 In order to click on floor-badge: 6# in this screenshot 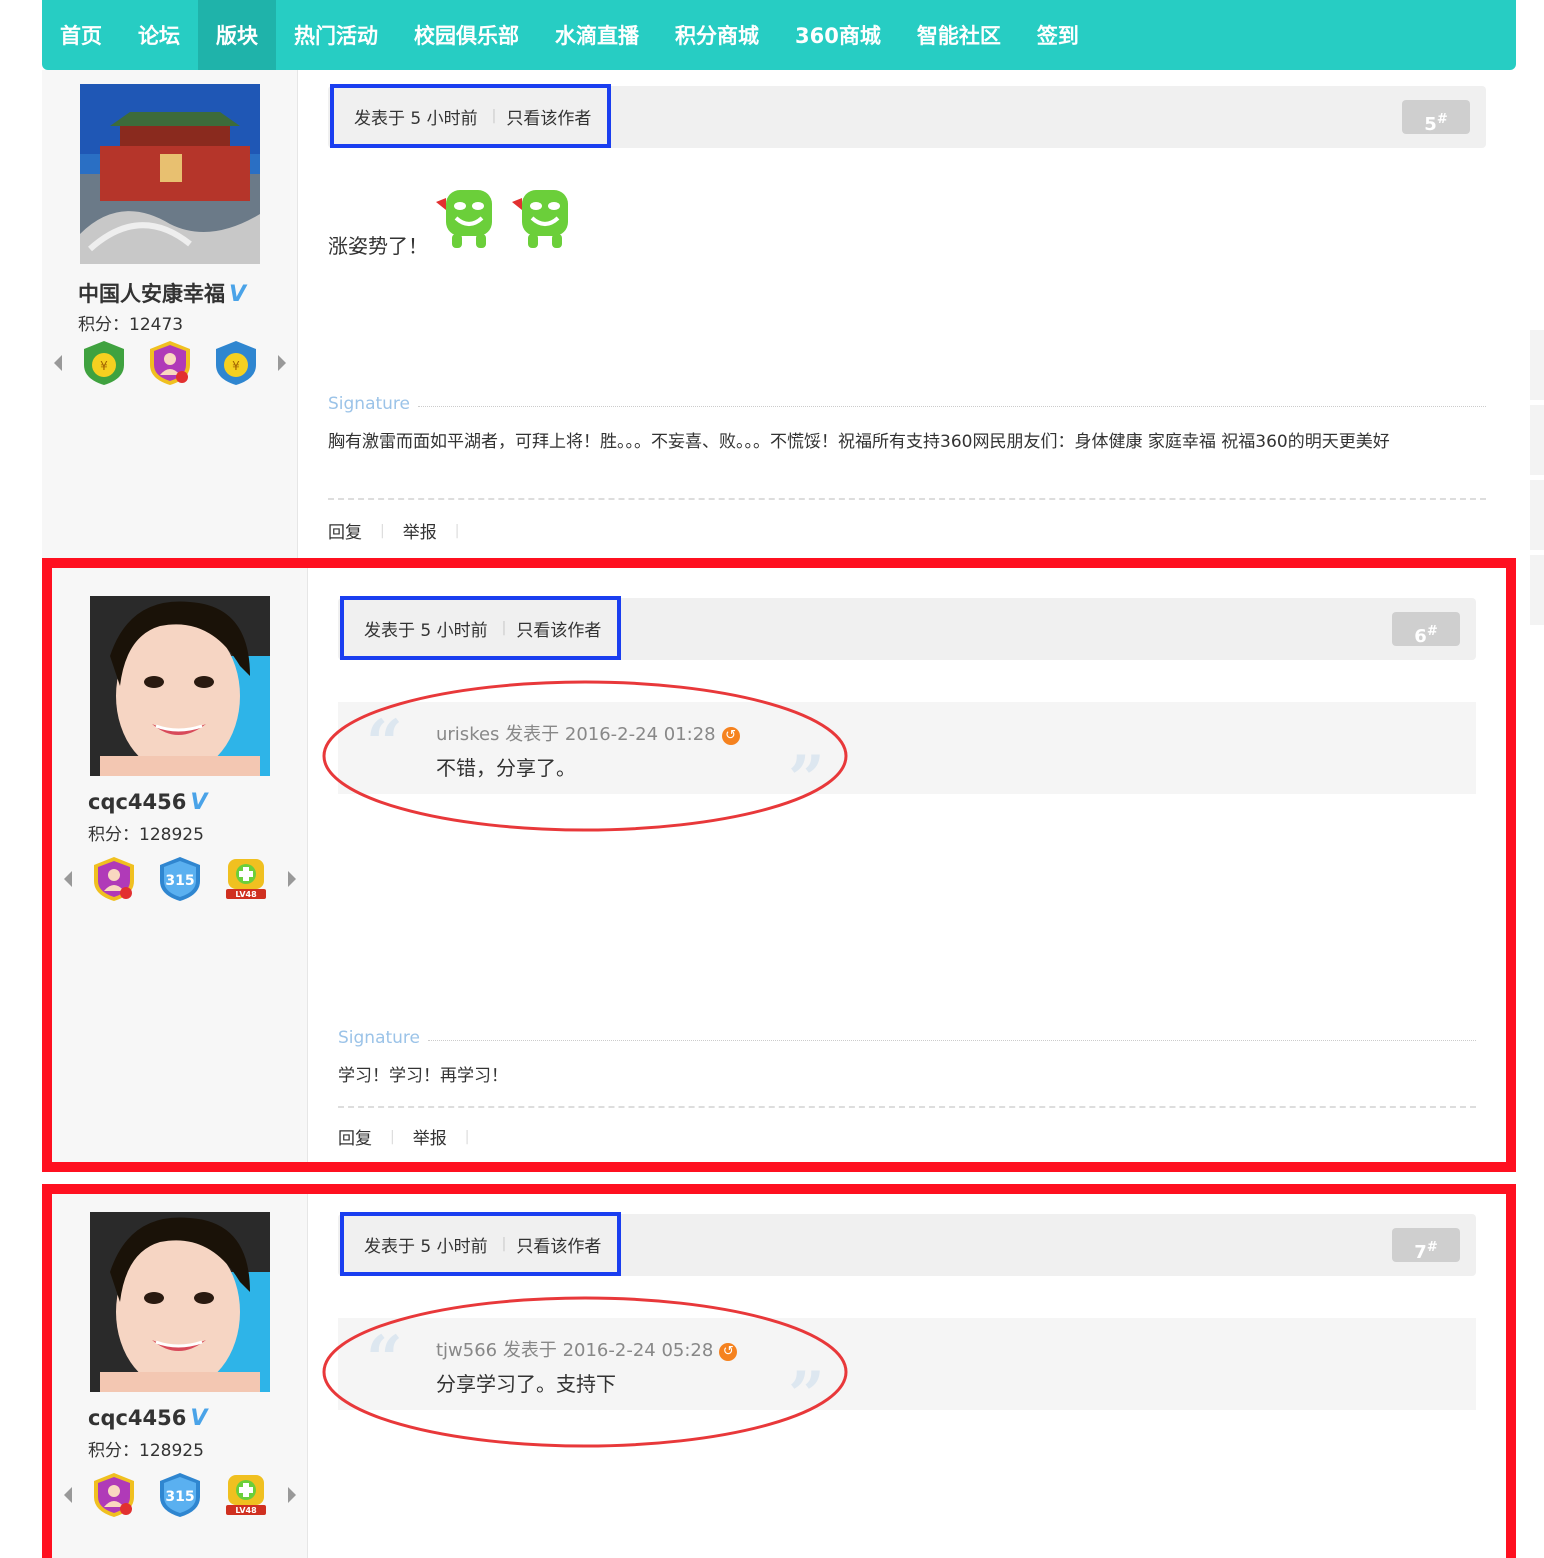, I will do `click(1426, 629)`.